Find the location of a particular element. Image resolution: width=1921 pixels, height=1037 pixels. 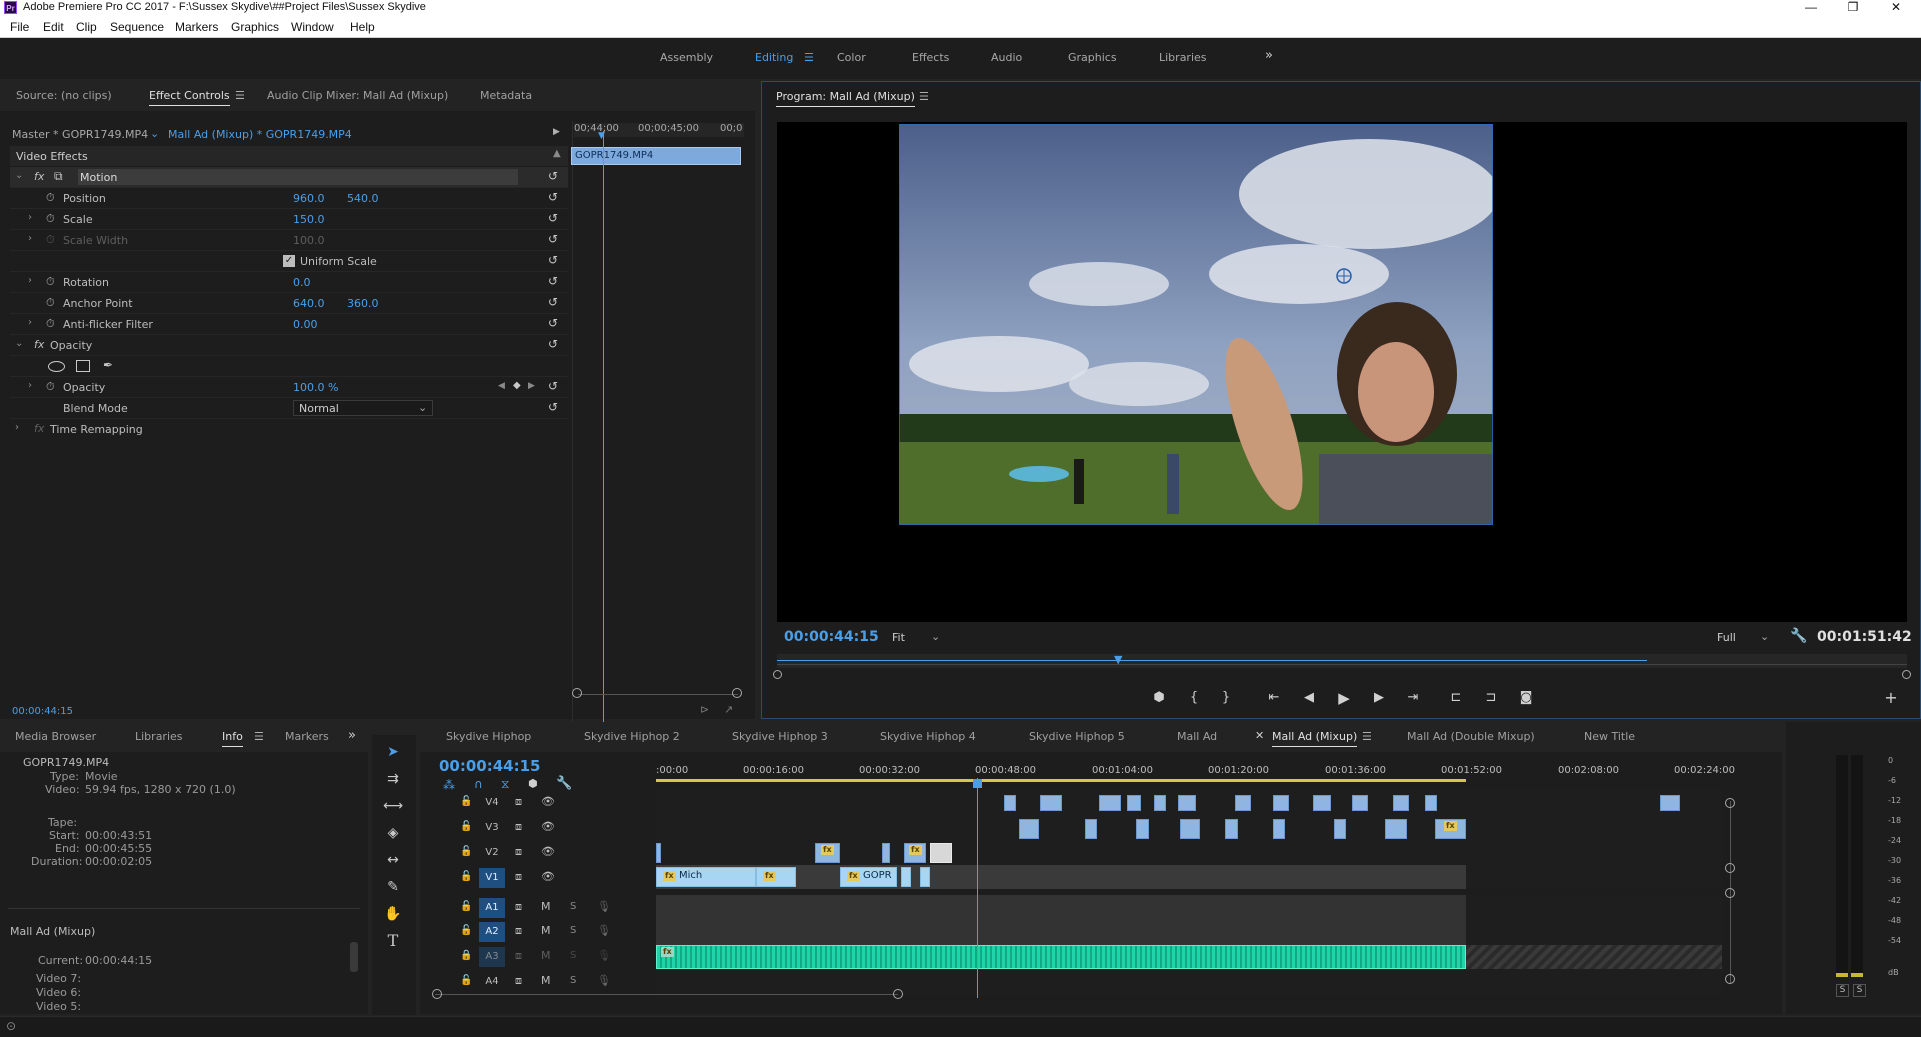

a4-mute-button: M is located at coordinates (546, 980).